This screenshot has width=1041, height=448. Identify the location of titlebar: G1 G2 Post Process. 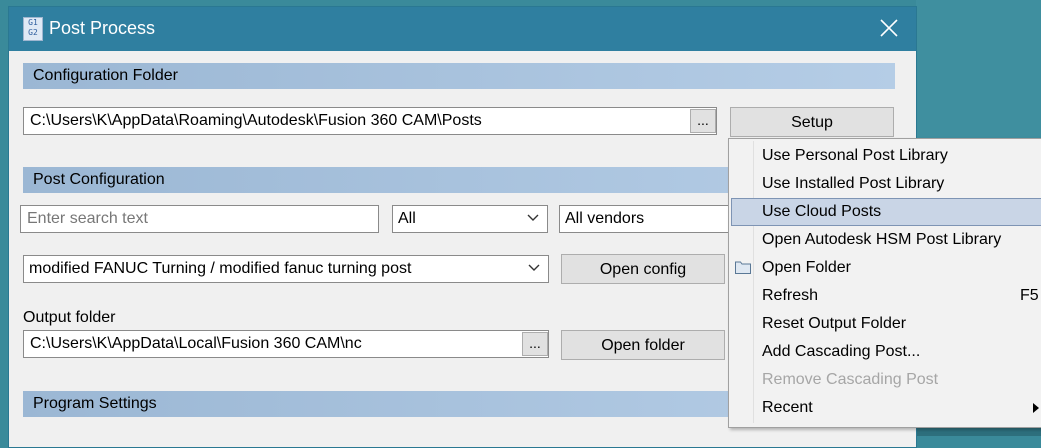
(462, 29).